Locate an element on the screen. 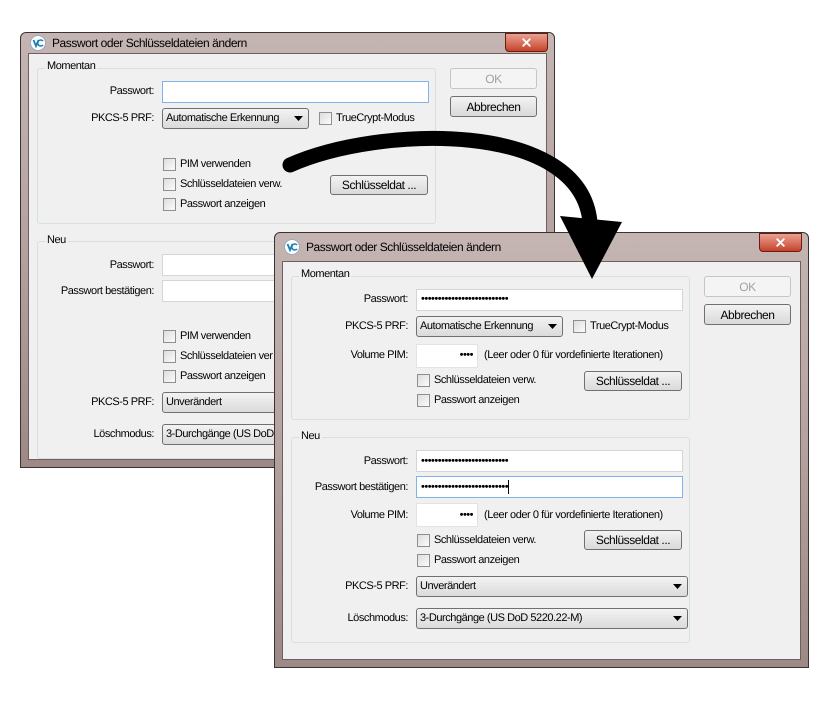 This screenshot has height=702, width=829. dropdown: Unverändert is located at coordinates (552, 586).